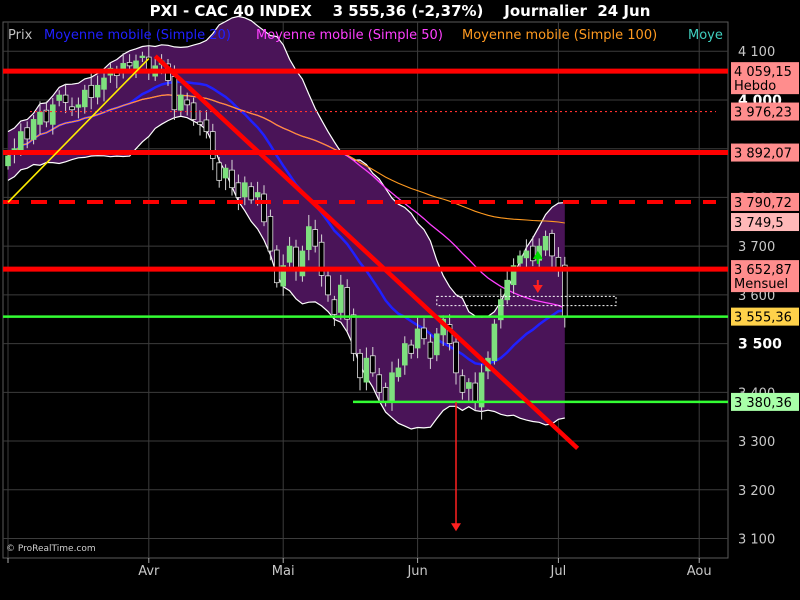 The image size is (800, 600). I want to click on price-tag-value: 3 652,87, so click(763, 270).